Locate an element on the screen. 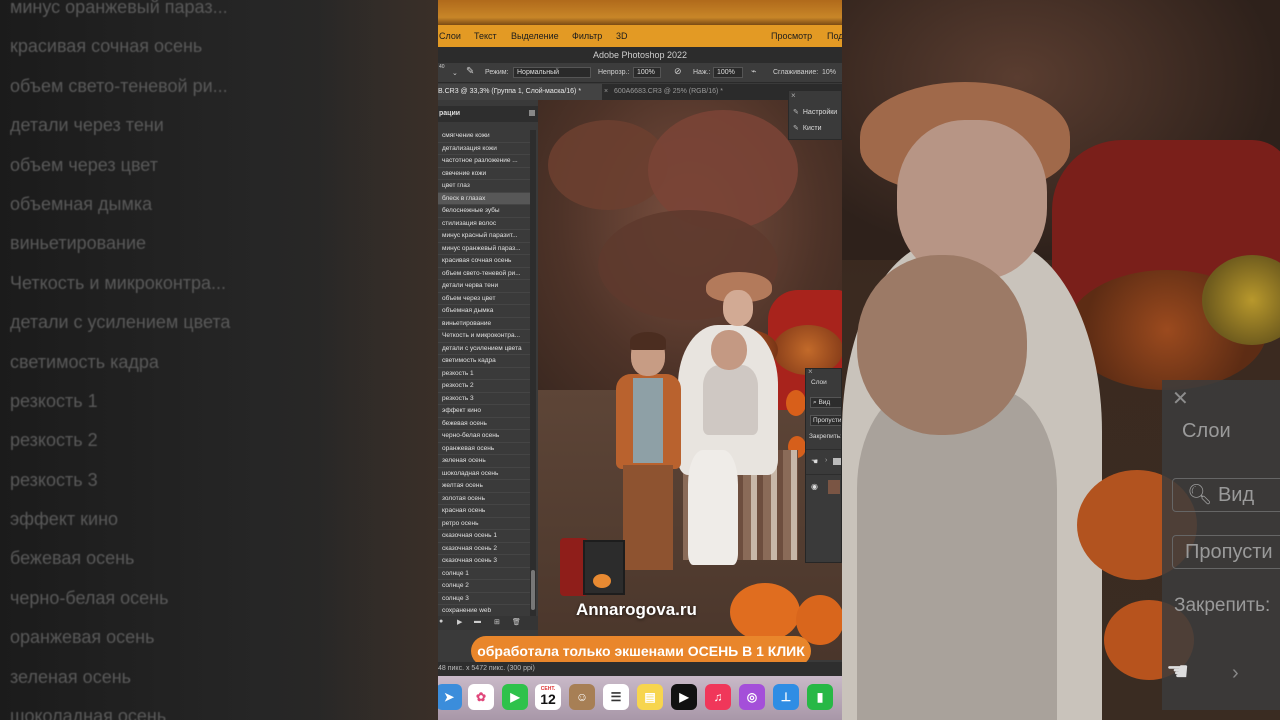 This screenshot has height=720, width=1280. pressure-field: 100% is located at coordinates (728, 72).